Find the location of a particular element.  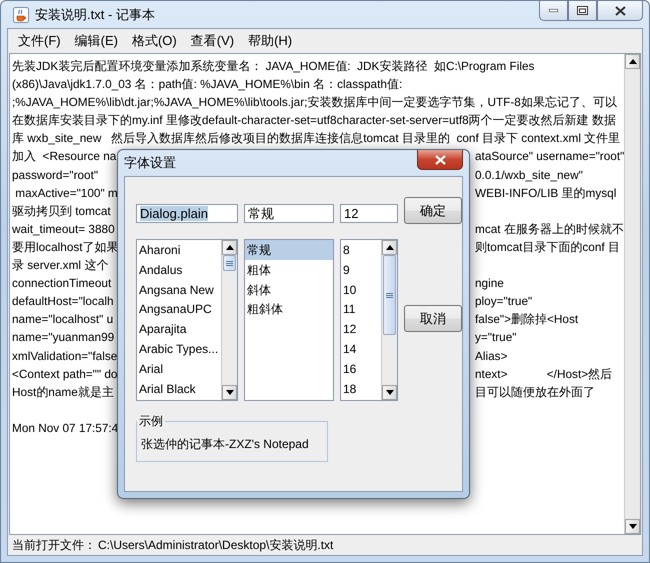

list-item: Angsana New is located at coordinates (179, 290).